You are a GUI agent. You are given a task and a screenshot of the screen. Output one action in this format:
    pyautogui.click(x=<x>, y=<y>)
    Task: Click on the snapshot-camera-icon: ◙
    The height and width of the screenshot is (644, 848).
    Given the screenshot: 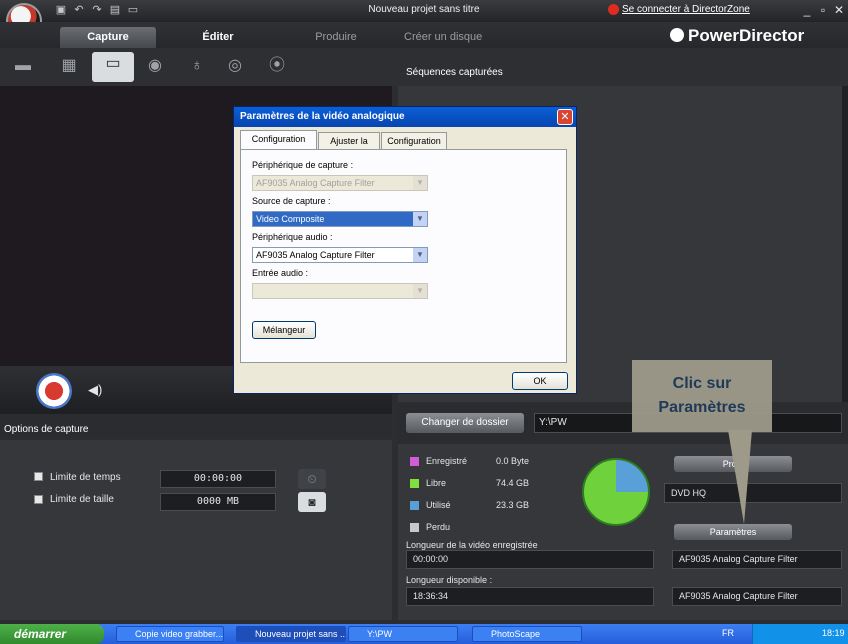 What is the action you would take?
    pyautogui.click(x=312, y=502)
    